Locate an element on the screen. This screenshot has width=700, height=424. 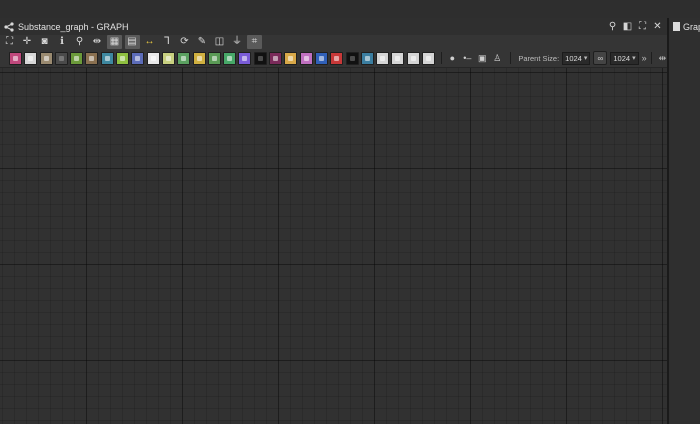
frame-box-icon: ▣ is located at coordinates (482, 58).